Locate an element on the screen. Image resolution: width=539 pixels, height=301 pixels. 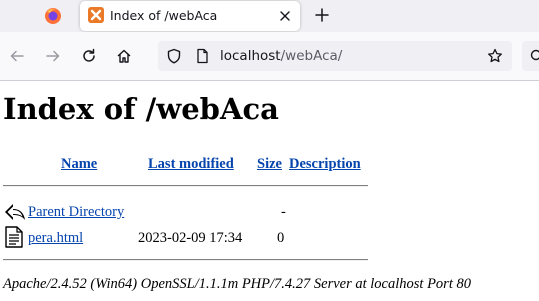
row-last-modified: 2023-02-09 17:34 is located at coordinates (190, 238).